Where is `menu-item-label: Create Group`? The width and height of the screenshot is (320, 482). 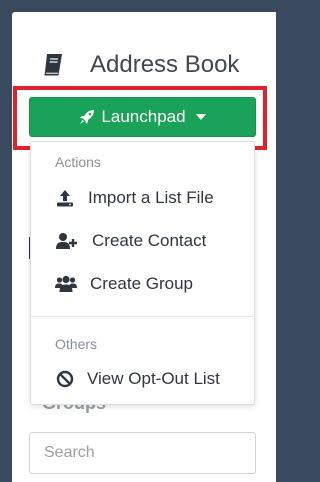
menu-item-label: Create Group is located at coordinates (141, 283).